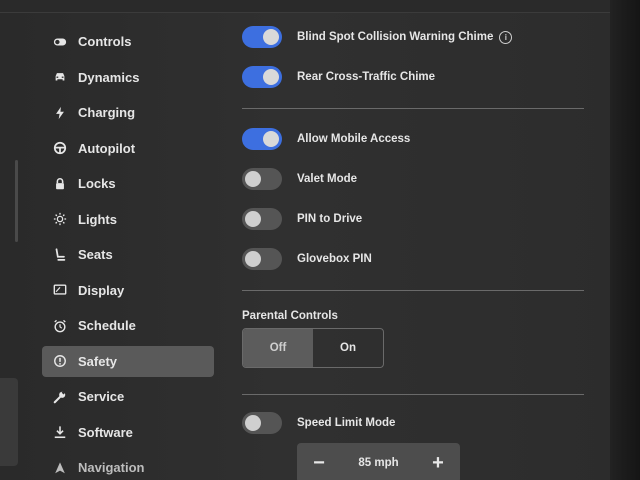 The image size is (640, 480). What do you see at coordinates (111, 467) in the screenshot?
I see `sidebar-item-label: Navigation` at bounding box center [111, 467].